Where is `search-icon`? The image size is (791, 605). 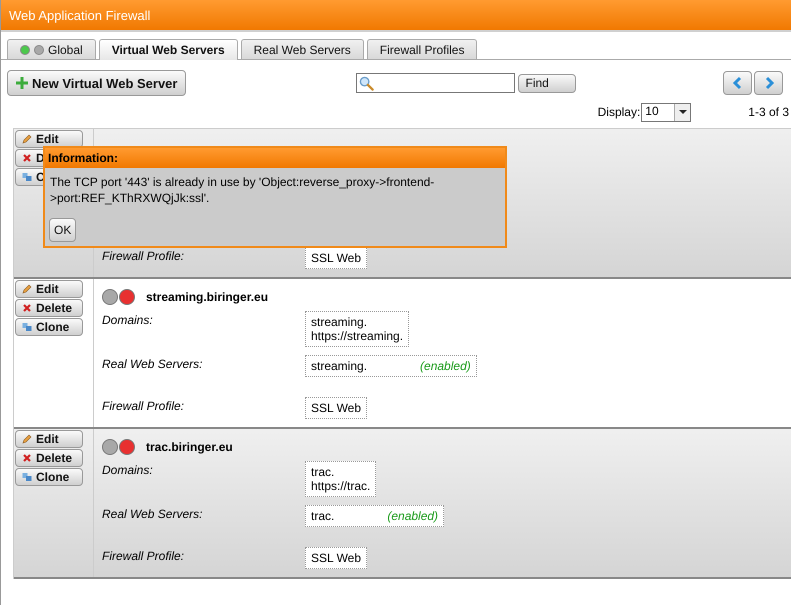 search-icon is located at coordinates (366, 83).